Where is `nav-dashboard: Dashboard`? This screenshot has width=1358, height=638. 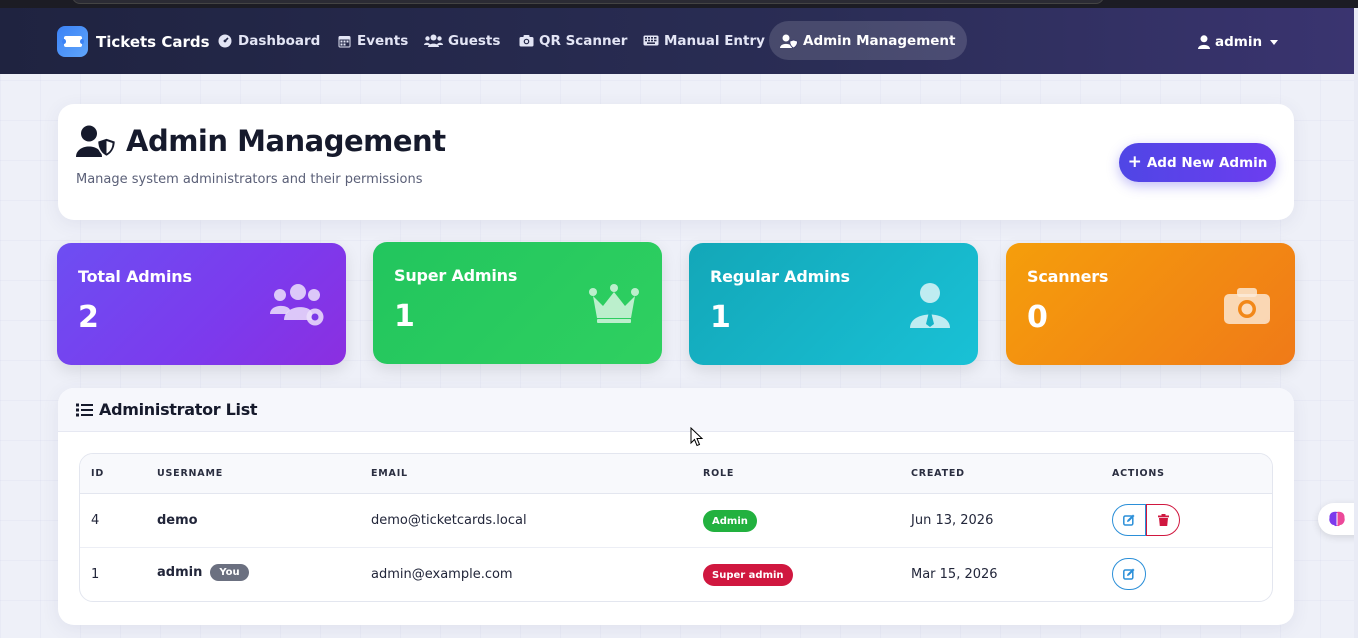
nav-dashboard: Dashboard is located at coordinates (268, 40).